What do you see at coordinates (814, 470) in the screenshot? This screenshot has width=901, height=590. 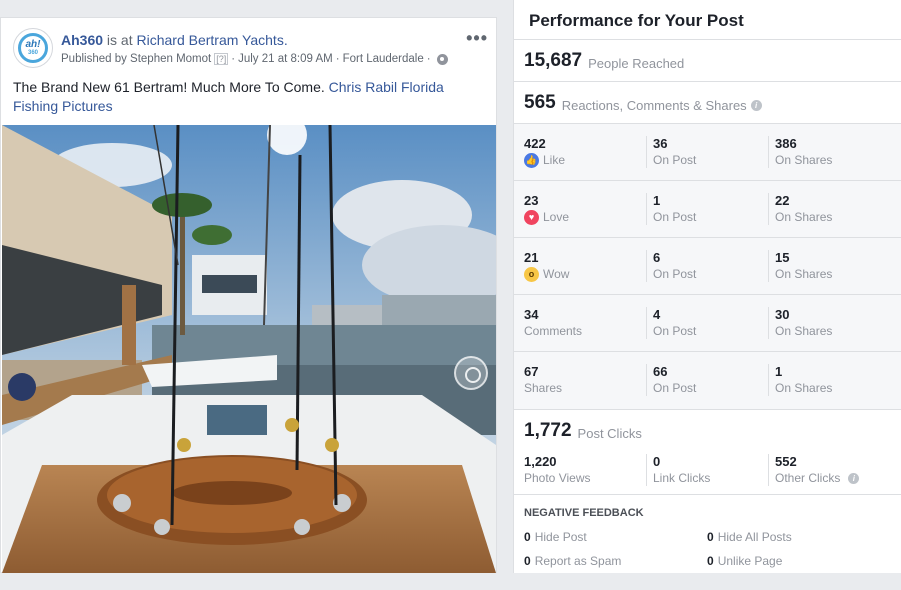 I see `other-clicks: 552 Other Clicks i` at bounding box center [814, 470].